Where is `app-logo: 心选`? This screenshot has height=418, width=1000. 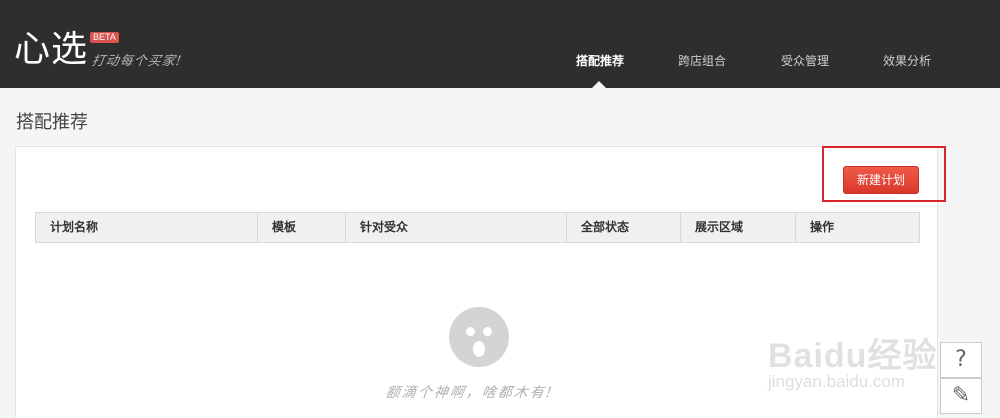 app-logo: 心选 is located at coordinates (51, 50).